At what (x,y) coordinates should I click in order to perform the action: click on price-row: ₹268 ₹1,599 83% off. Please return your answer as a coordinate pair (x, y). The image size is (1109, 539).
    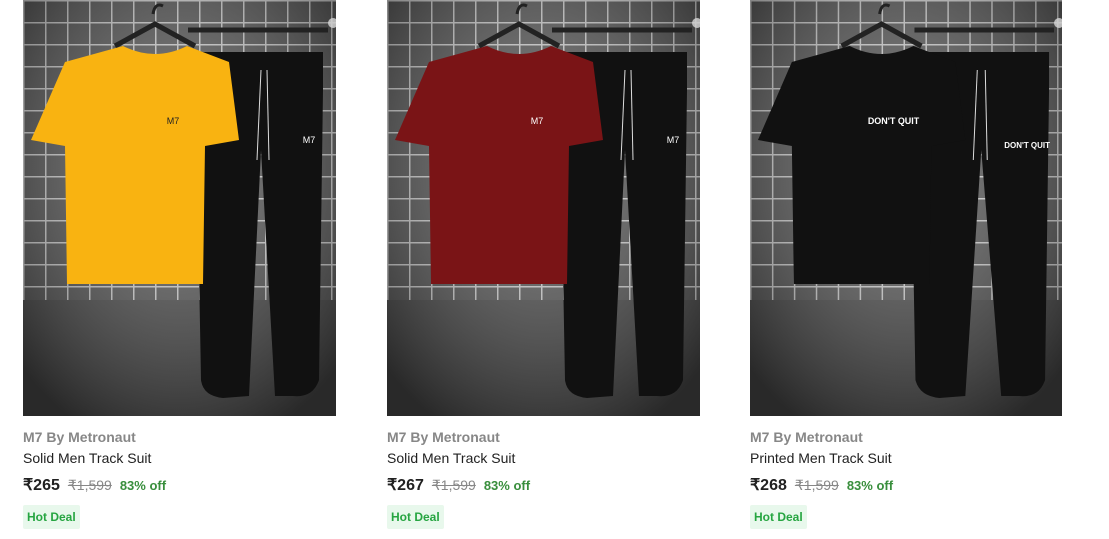
    Looking at the image, I should click on (906, 485).